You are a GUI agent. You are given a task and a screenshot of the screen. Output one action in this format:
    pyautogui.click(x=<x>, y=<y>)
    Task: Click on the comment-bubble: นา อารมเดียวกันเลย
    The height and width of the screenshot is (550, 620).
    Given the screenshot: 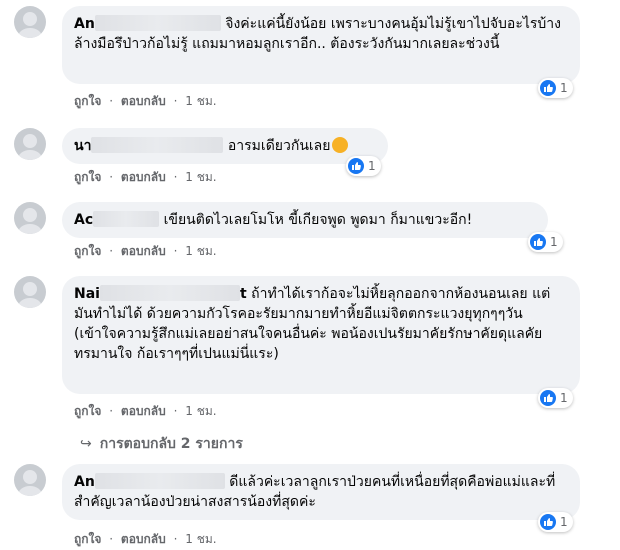 What is the action you would take?
    pyautogui.click(x=225, y=146)
    